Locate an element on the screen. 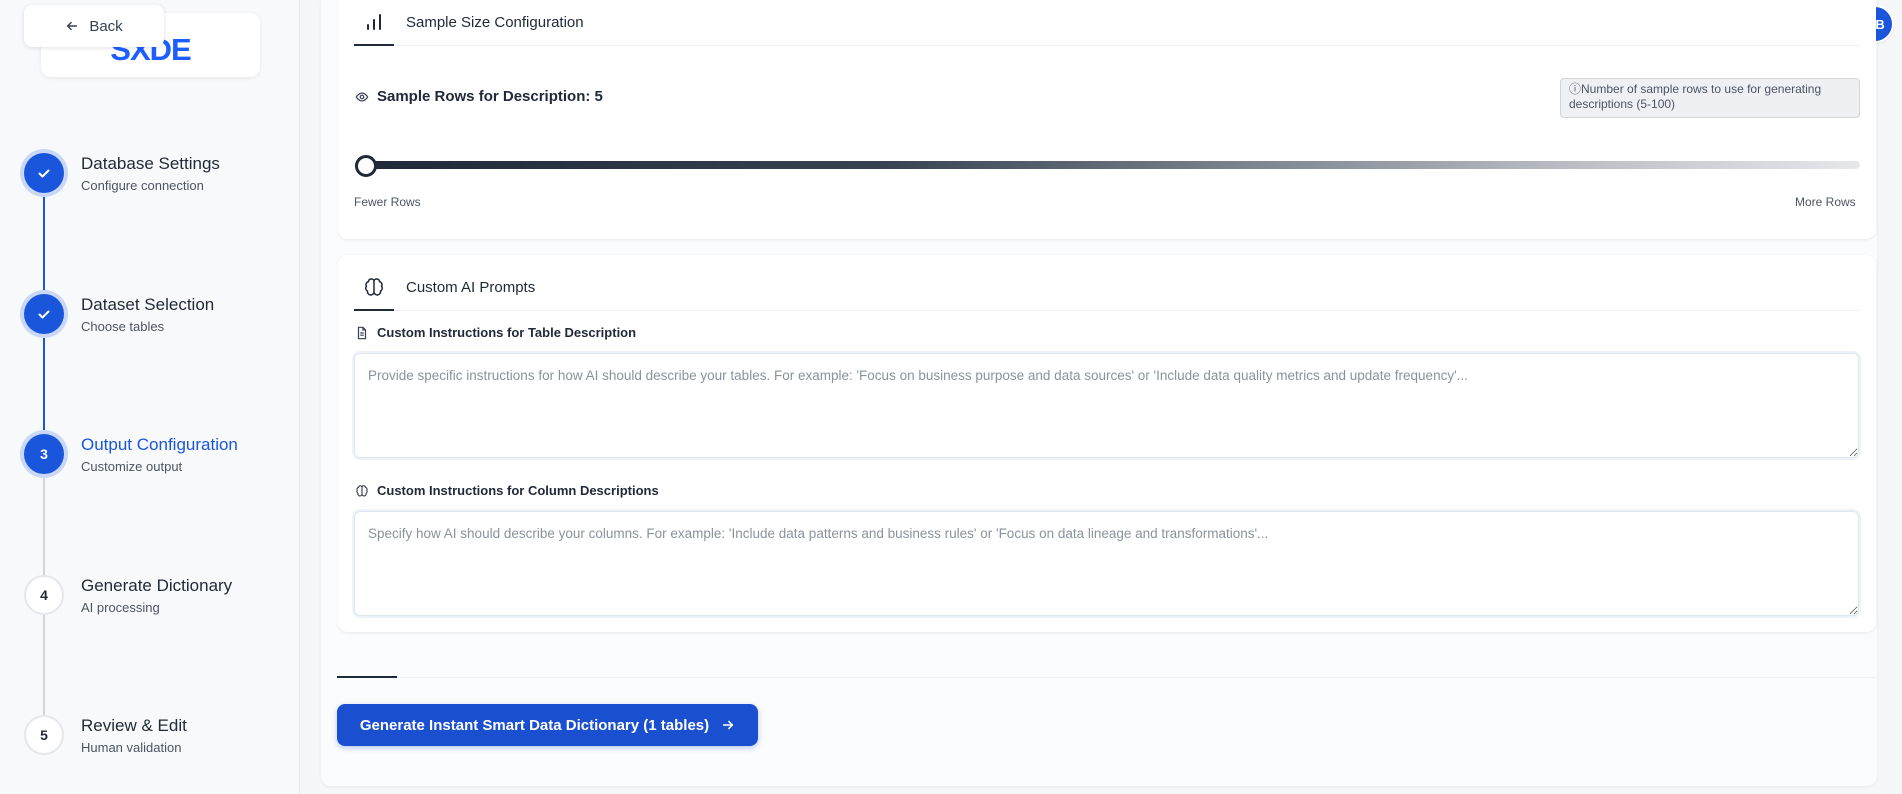 The image size is (1902, 794). step-subtitle: Human validation is located at coordinates (131, 747).